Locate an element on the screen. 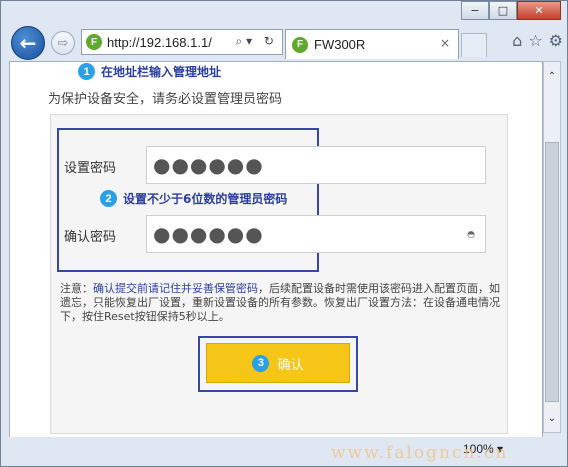 This screenshot has width=568, height=467. home-icon: ⌂ is located at coordinates (517, 40).